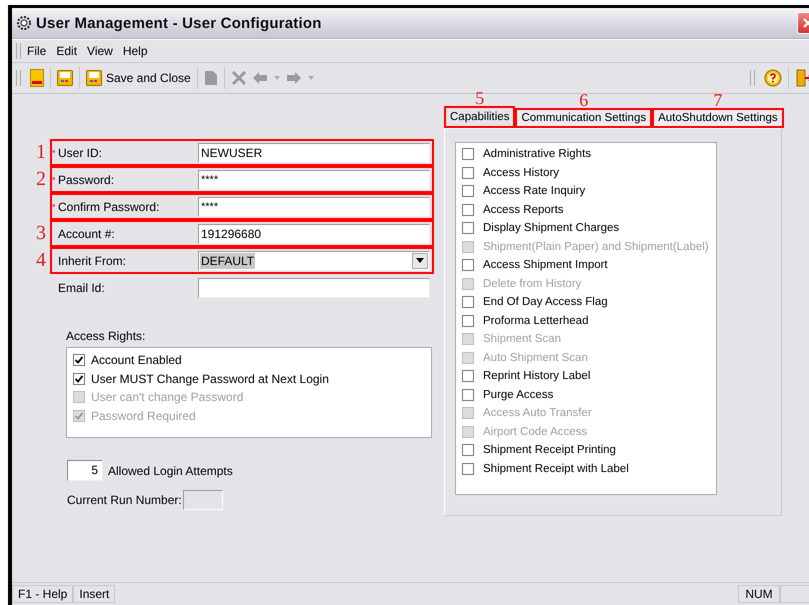 This screenshot has width=809, height=605. I want to click on menu-item: View, so click(100, 51).